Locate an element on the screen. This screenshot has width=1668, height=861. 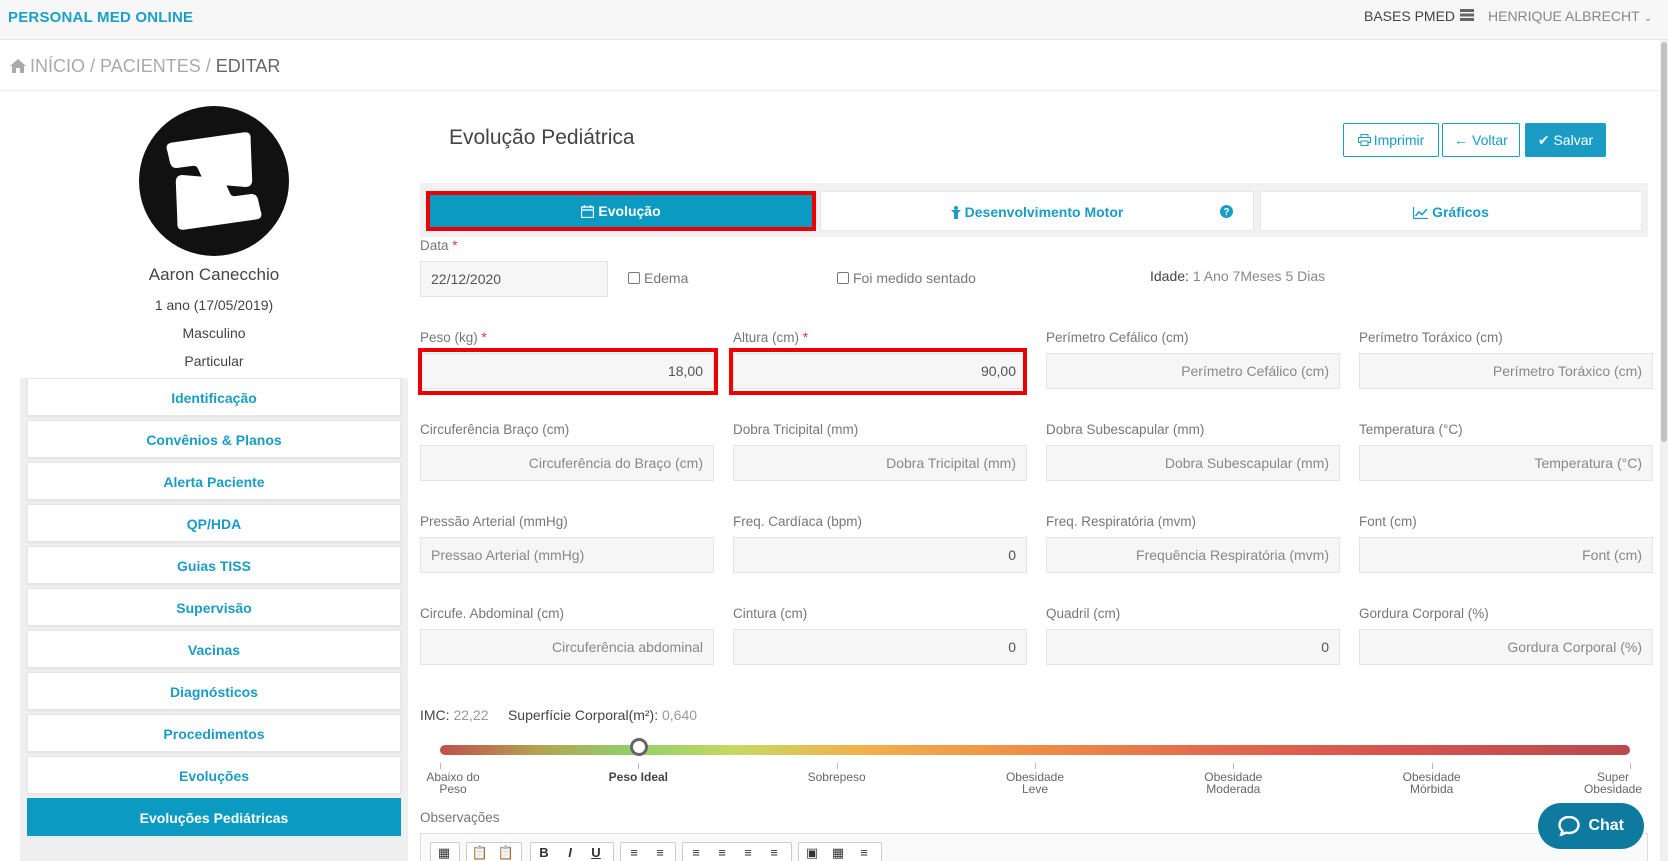
perimetro-cefalico-label: Perímetro Cefálico (cm) is located at coordinates (1117, 337).